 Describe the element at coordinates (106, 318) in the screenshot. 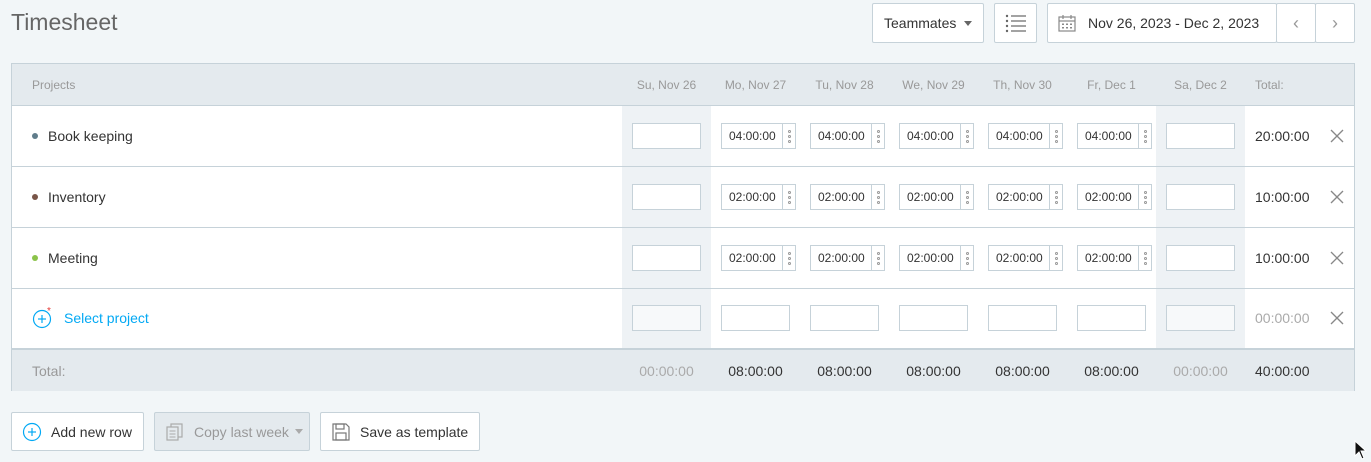

I see `select-project-label: Select project` at that location.